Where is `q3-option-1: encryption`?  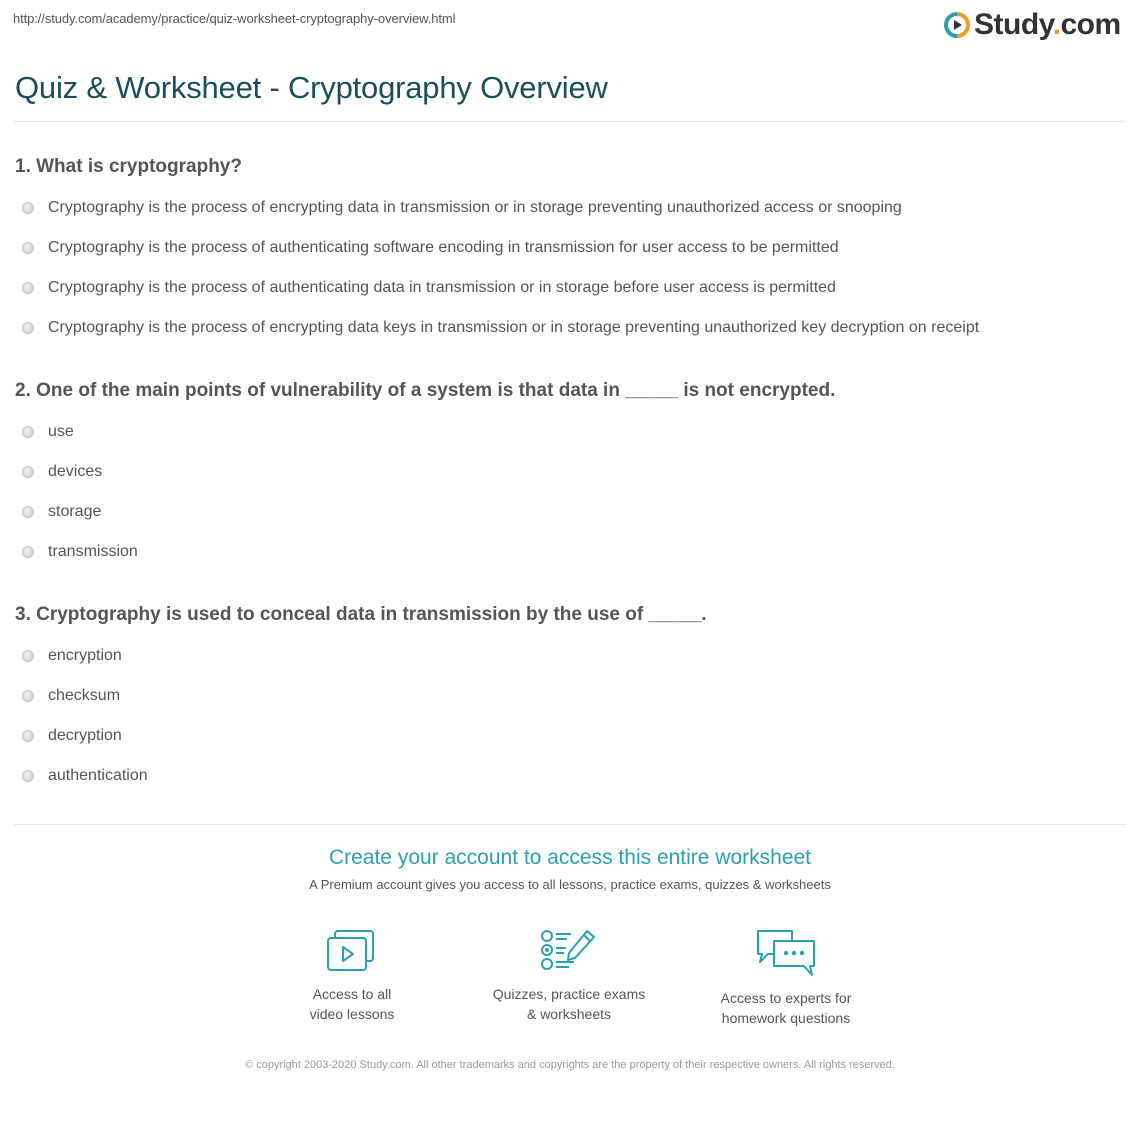 q3-option-1: encryption is located at coordinates (72, 656).